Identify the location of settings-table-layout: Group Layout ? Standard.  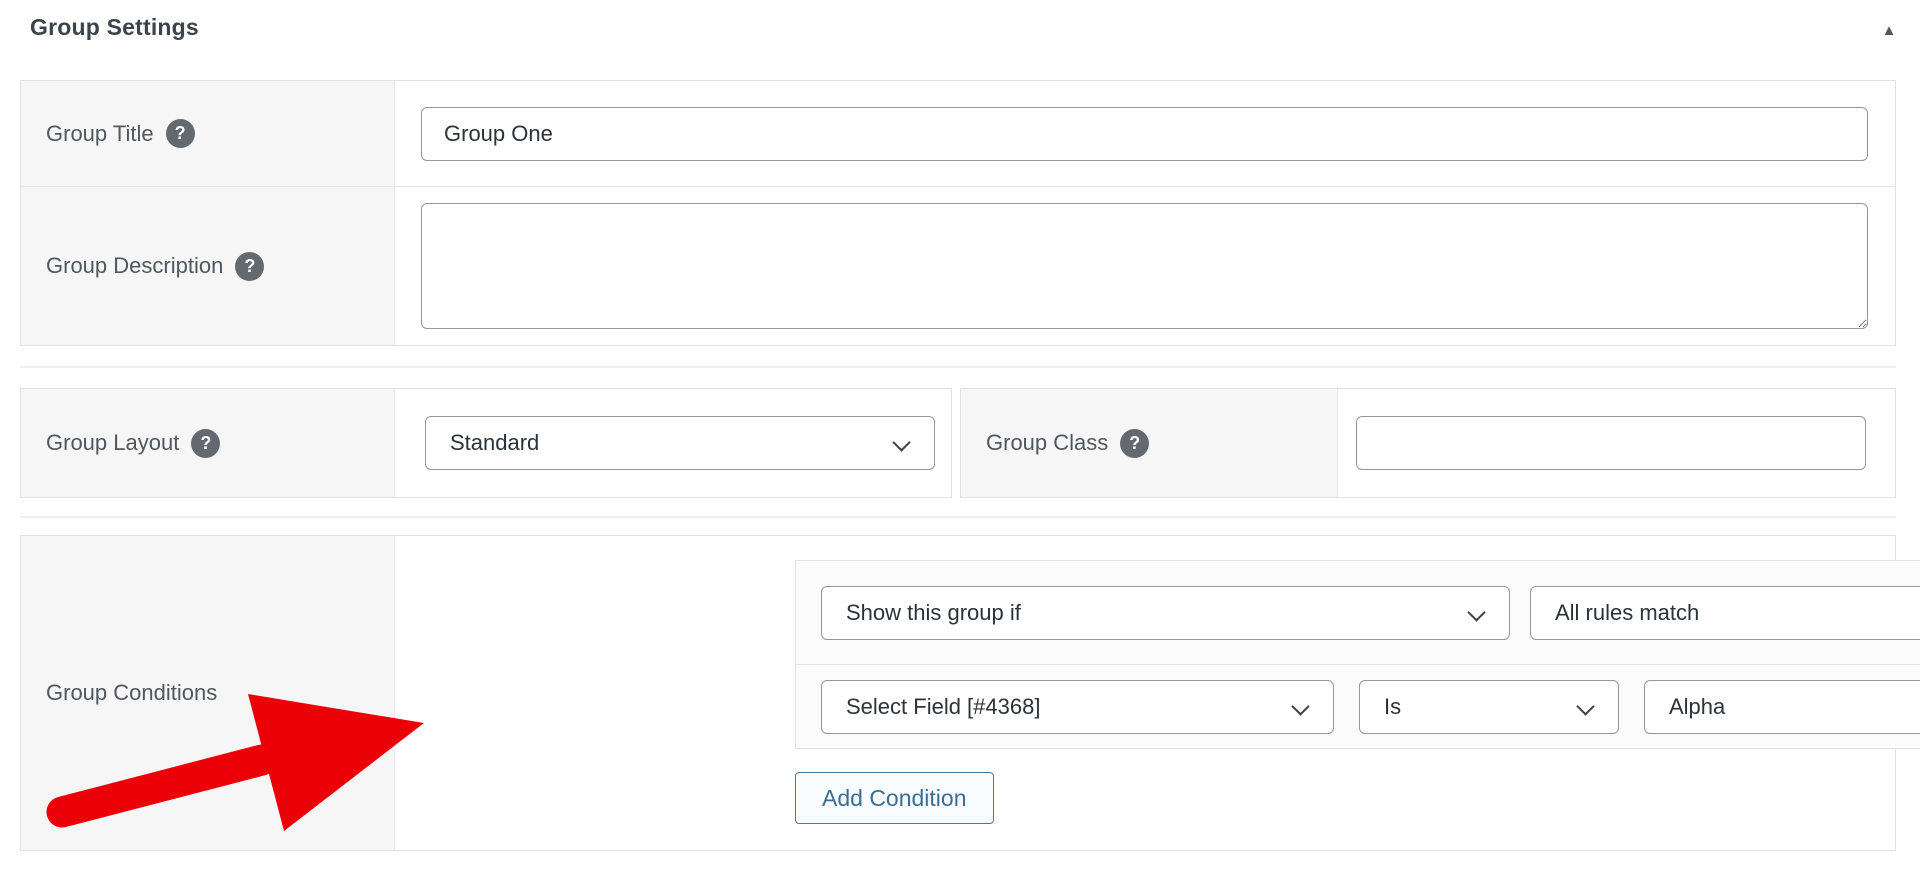
(486, 443).